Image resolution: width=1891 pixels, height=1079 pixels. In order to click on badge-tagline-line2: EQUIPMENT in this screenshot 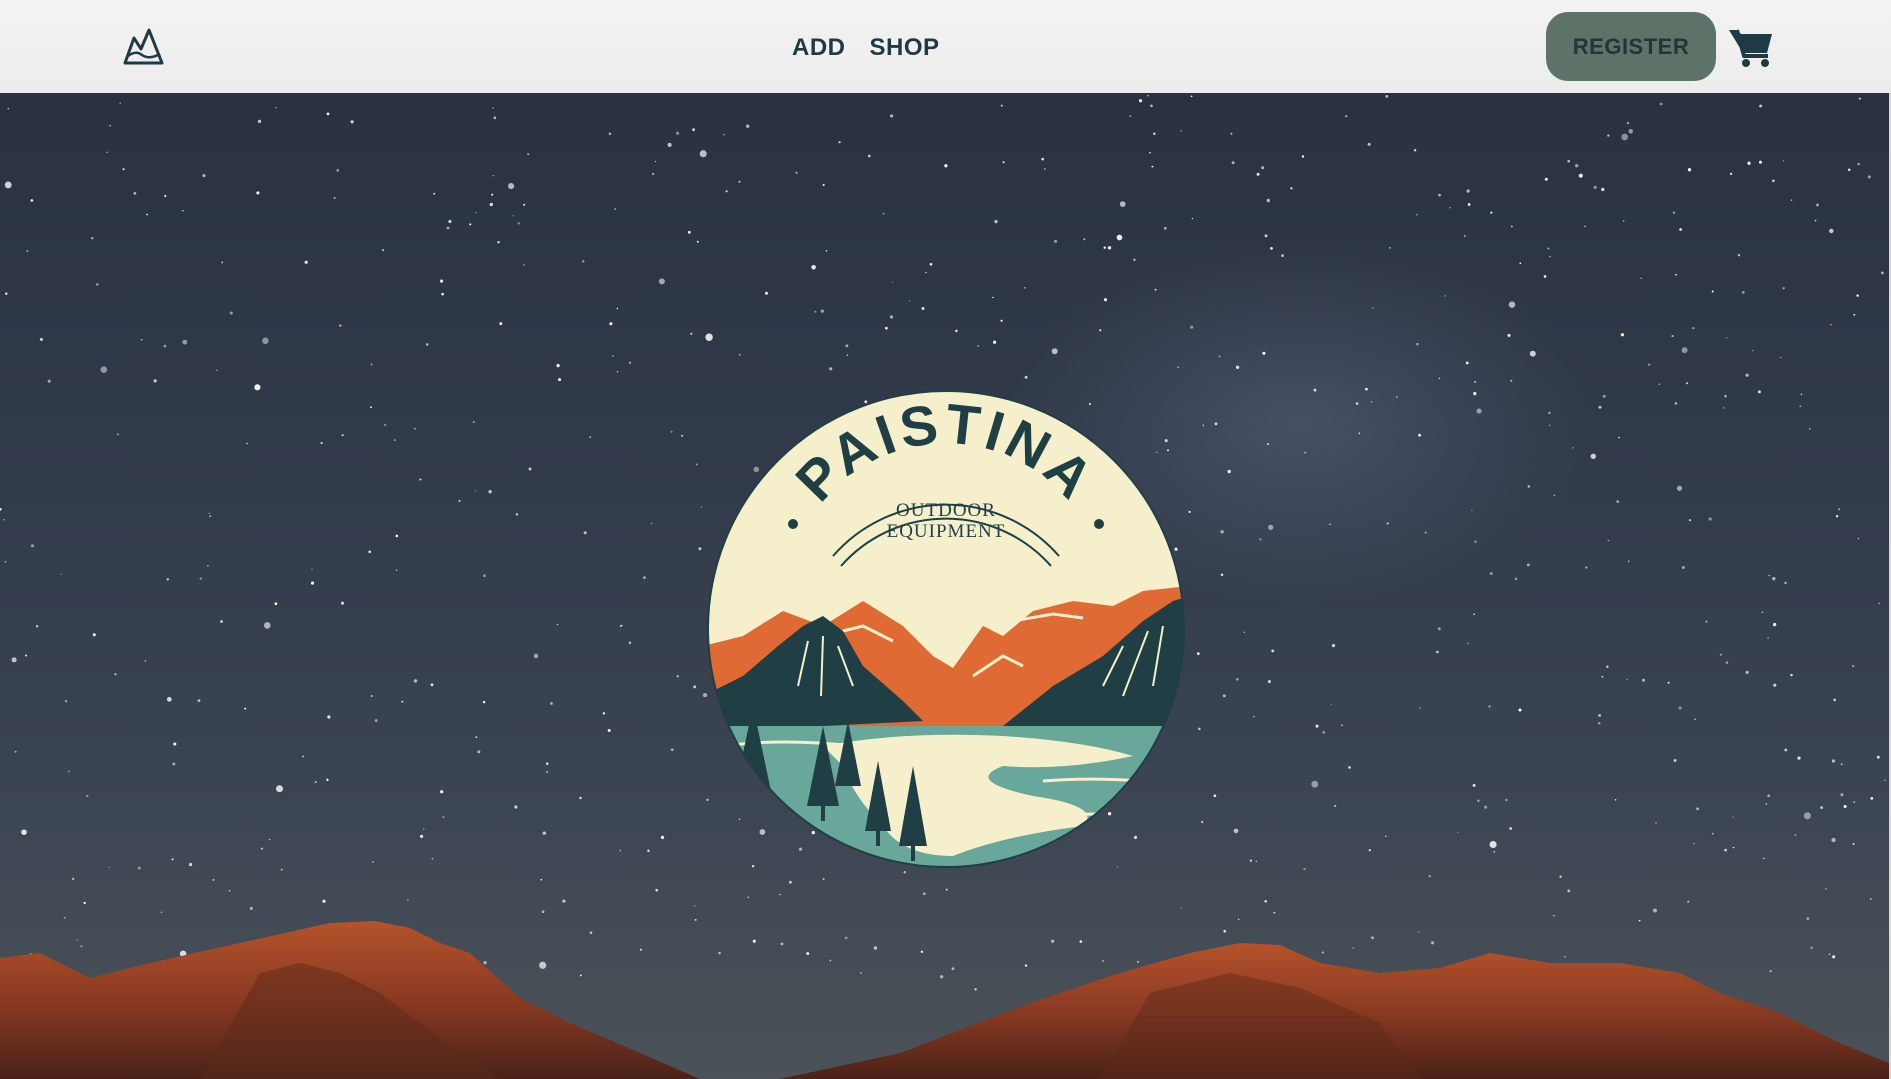, I will do `click(946, 531)`.